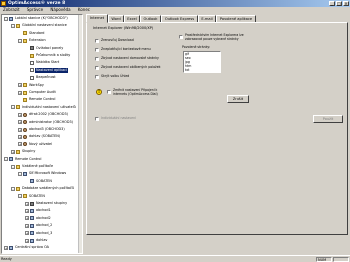 This screenshot has width=350, height=262. I want to click on tree-item-label: Individuální nastavení uživatelů, so click(49, 106).